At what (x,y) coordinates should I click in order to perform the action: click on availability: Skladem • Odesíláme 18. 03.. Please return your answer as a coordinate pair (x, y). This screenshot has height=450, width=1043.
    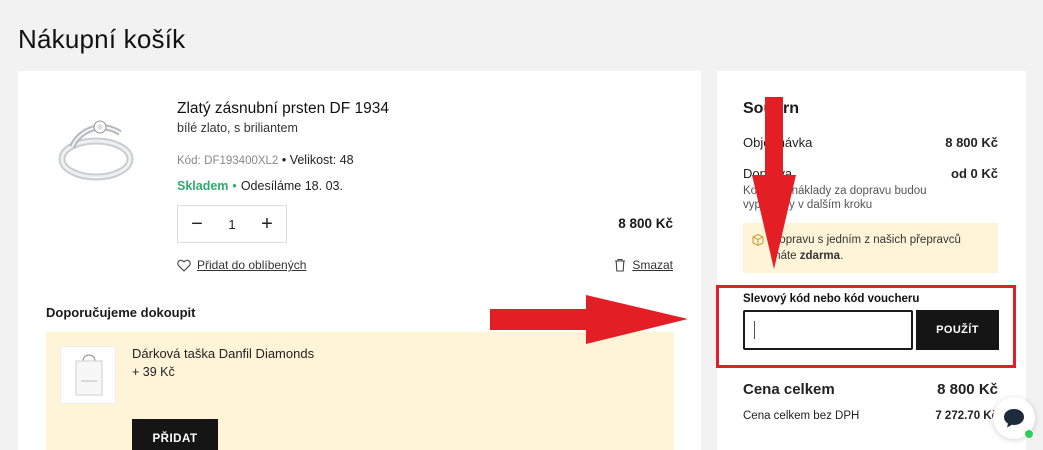
    Looking at the image, I should click on (260, 186).